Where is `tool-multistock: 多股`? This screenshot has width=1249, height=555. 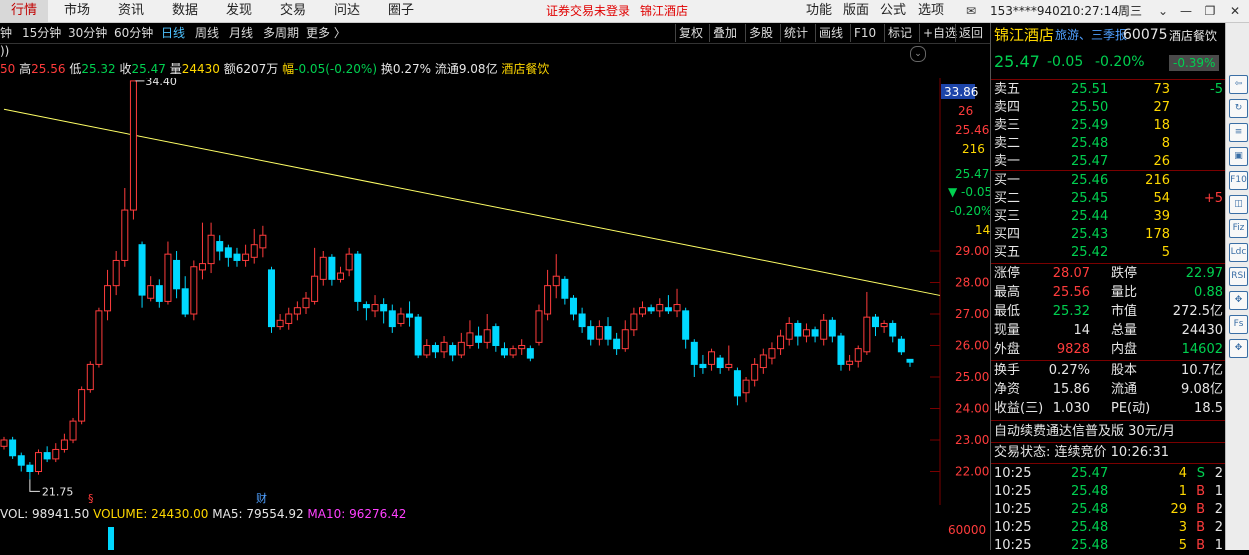 tool-multistock: 多股 is located at coordinates (760, 33).